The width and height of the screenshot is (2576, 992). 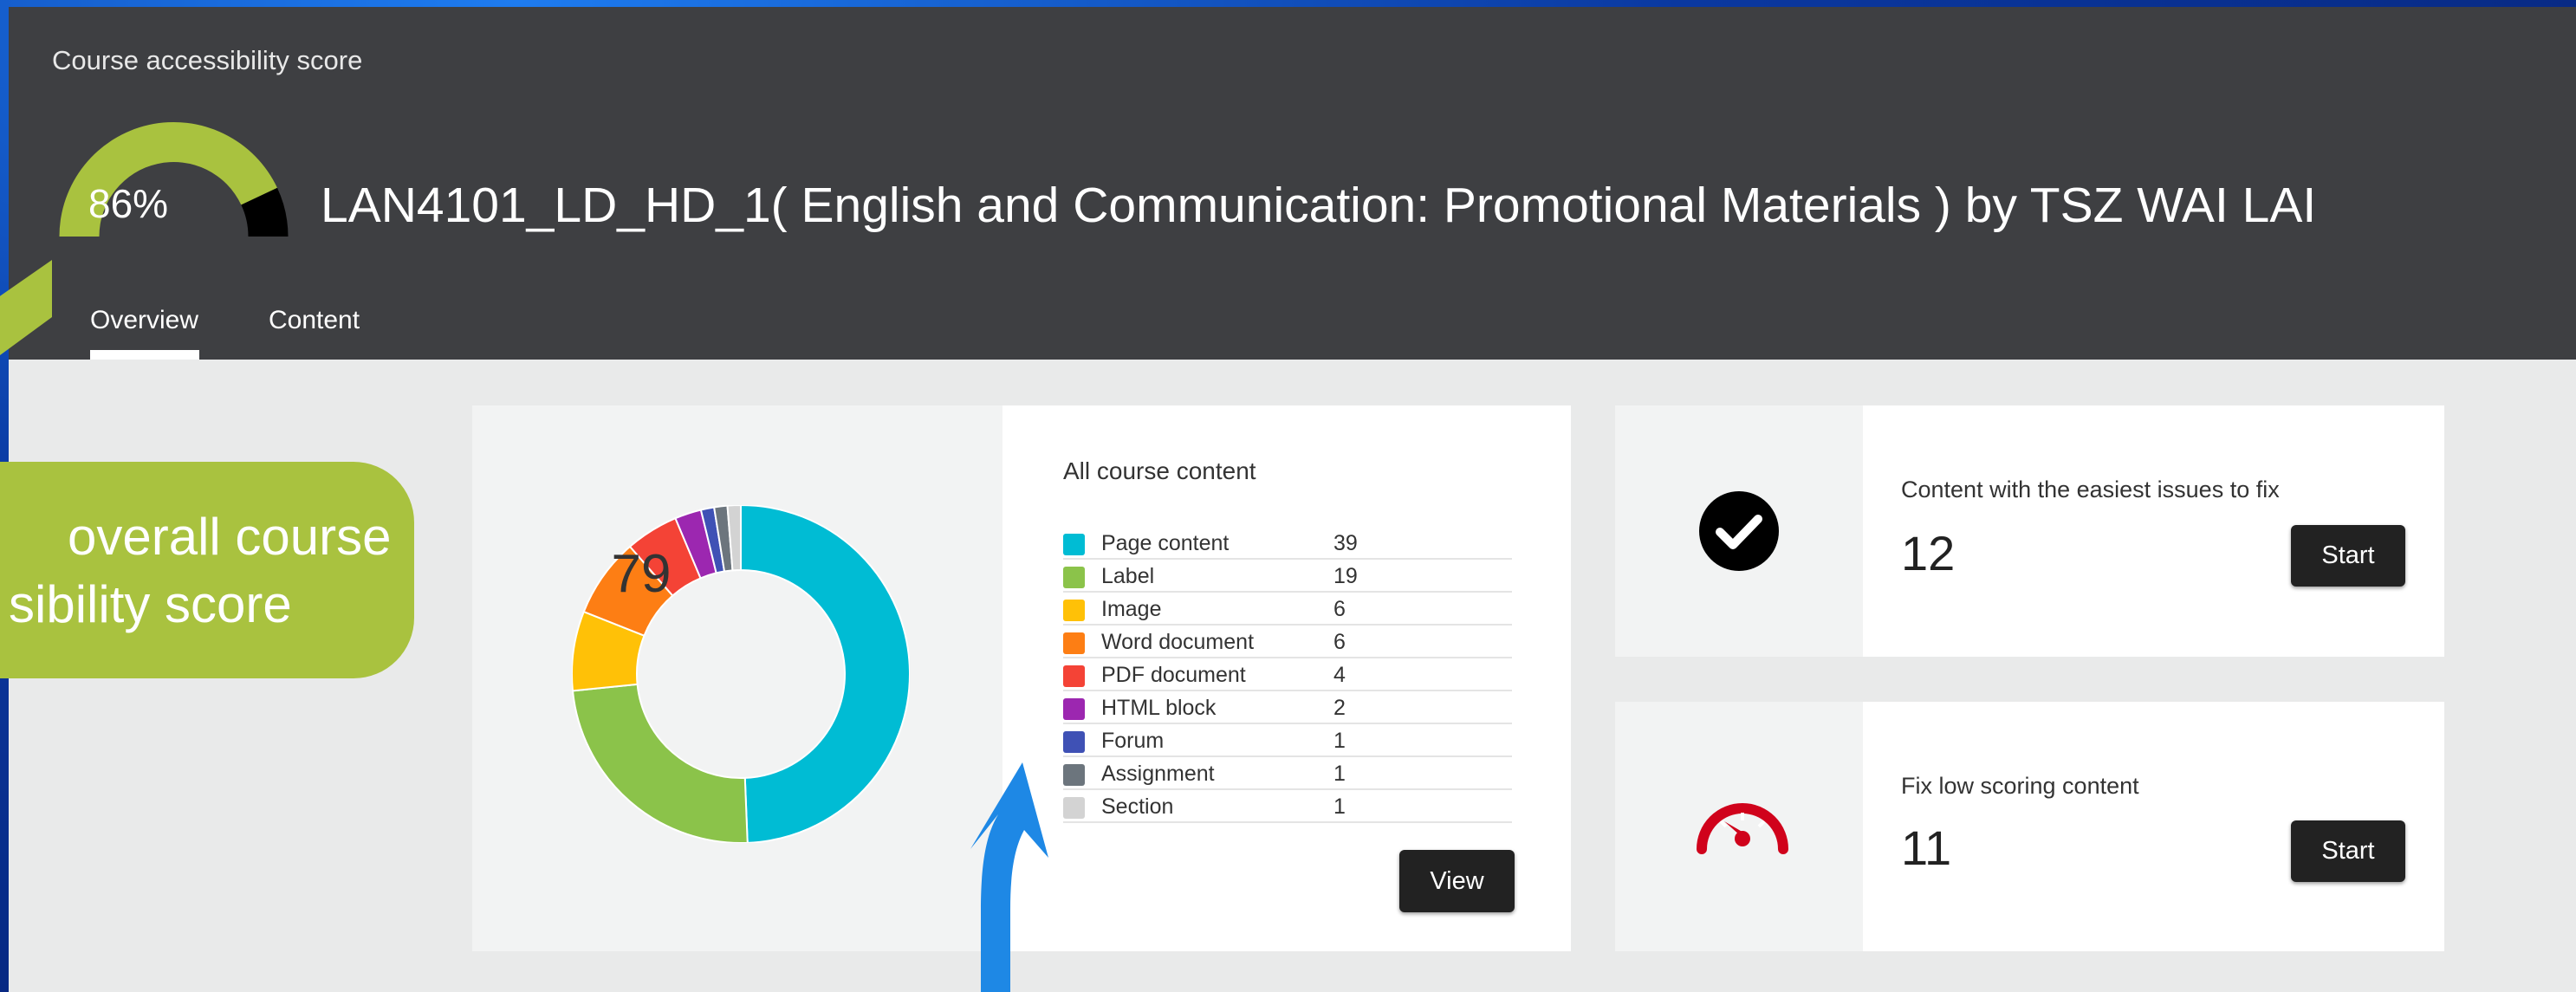 What do you see at coordinates (1178, 642) in the screenshot?
I see `legend-label: Word document` at bounding box center [1178, 642].